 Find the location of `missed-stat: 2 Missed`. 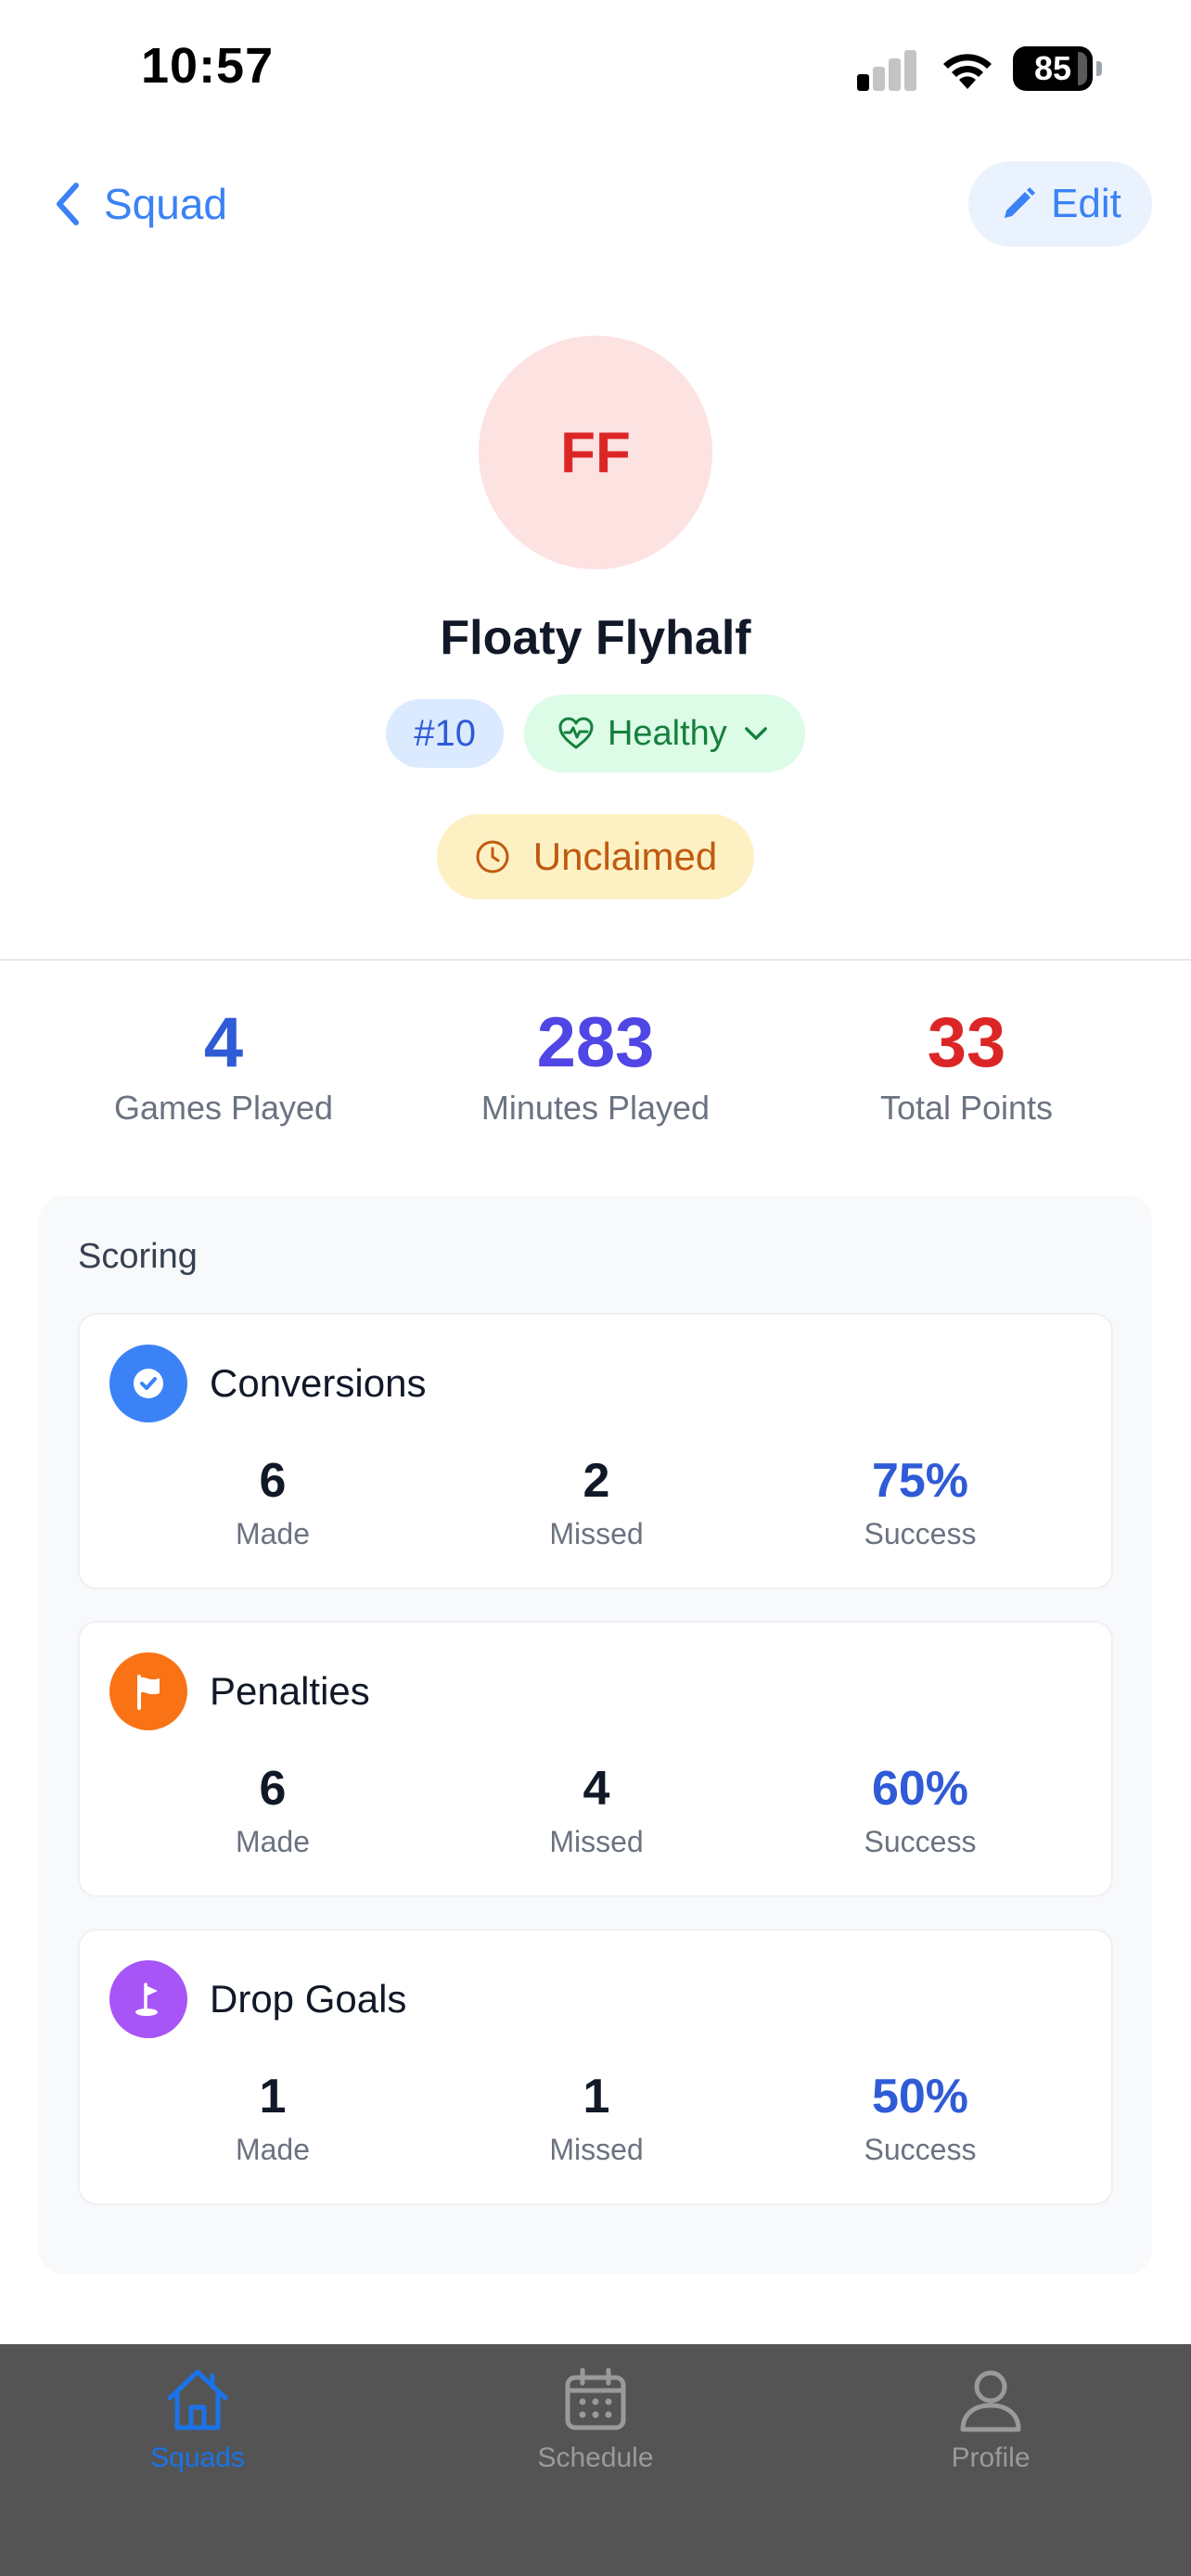

missed-stat: 2 Missed is located at coordinates (597, 1501).